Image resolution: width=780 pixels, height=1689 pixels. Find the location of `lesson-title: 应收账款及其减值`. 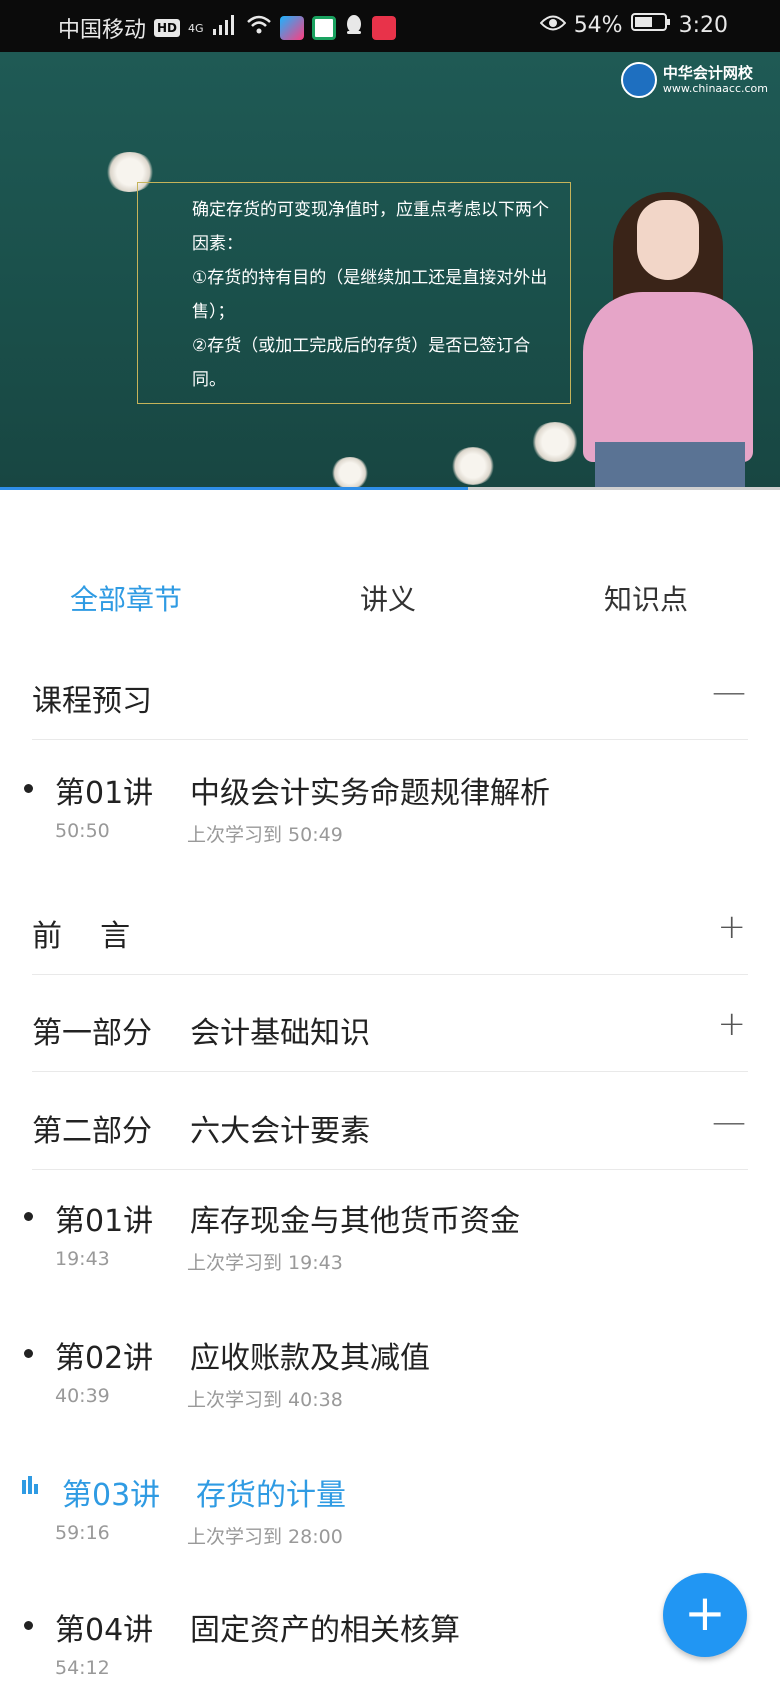

lesson-title: 应收账款及其减值 is located at coordinates (310, 1358).